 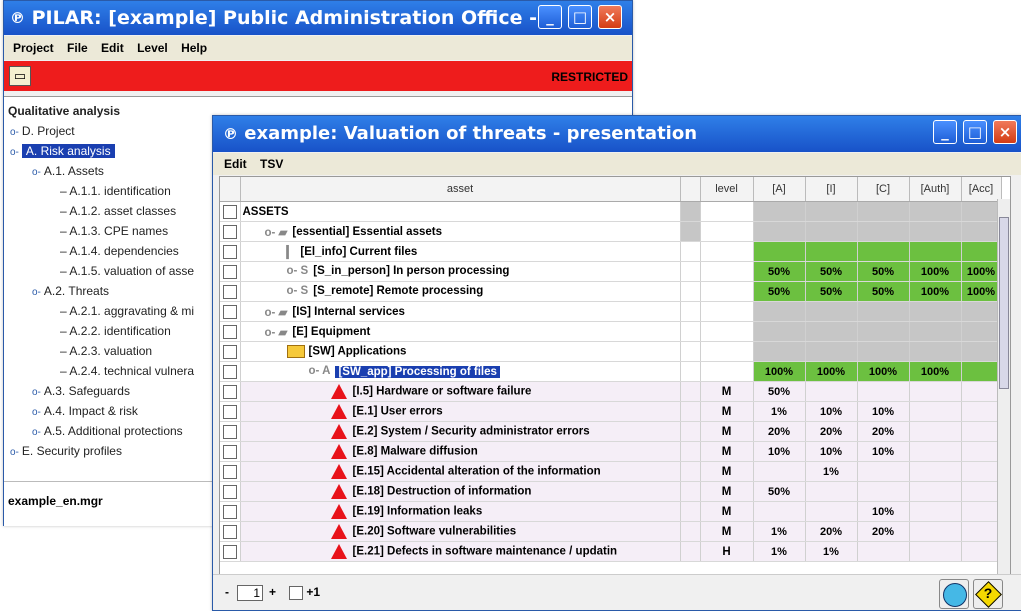 I want to click on menu-project: Project, so click(x=33, y=48).